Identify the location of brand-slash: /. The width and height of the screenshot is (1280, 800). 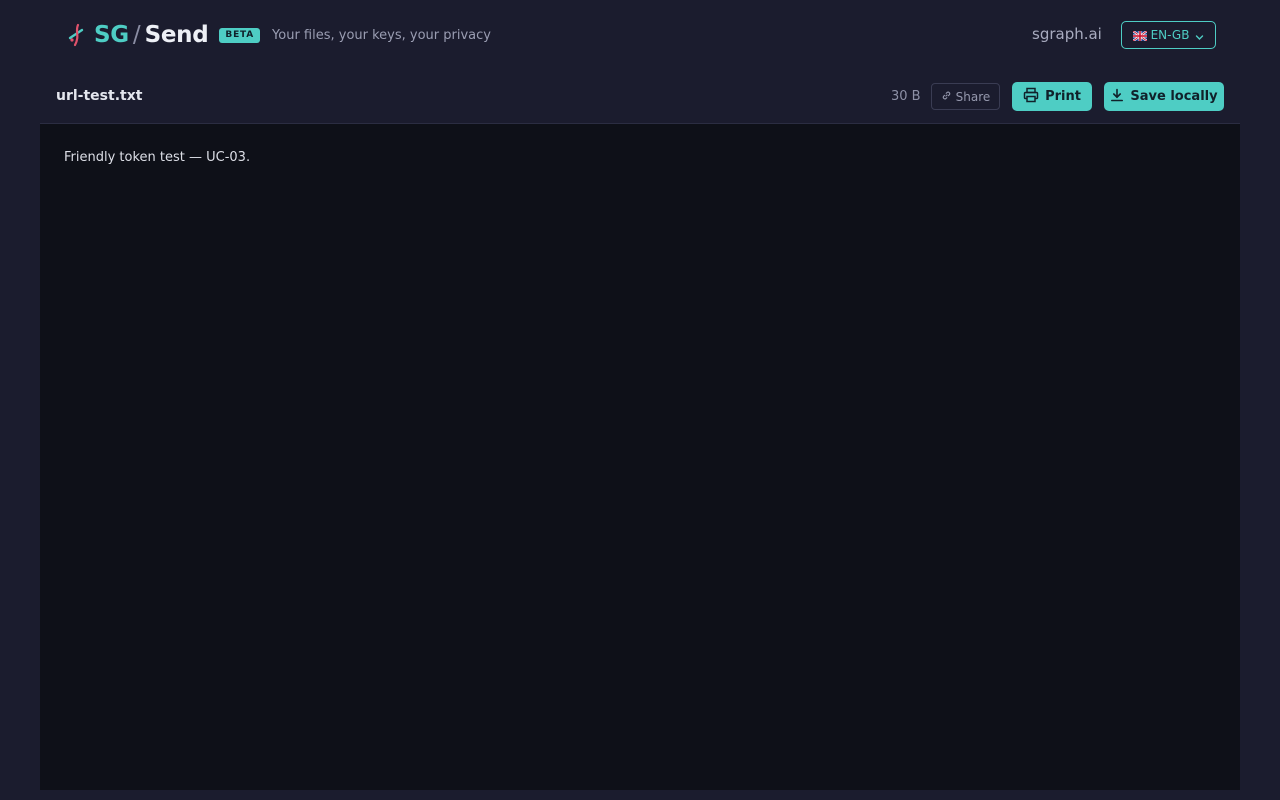
(136, 35).